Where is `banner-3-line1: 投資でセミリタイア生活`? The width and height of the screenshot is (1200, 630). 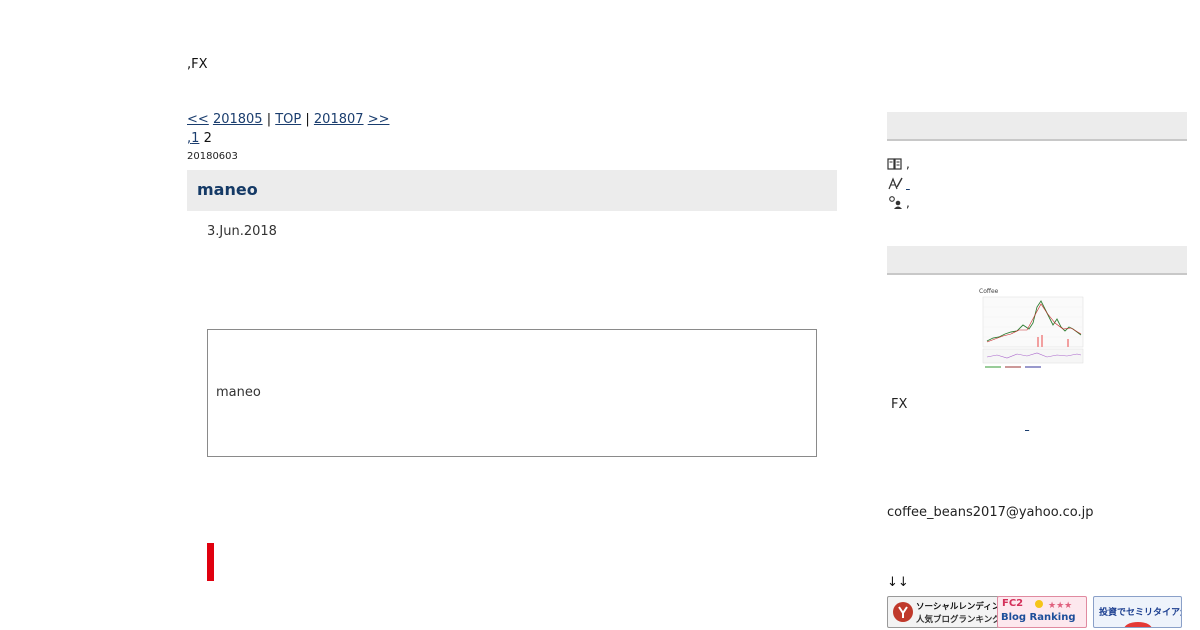 banner-3-line1: 投資でセミリタイア生活 is located at coordinates (1140, 613).